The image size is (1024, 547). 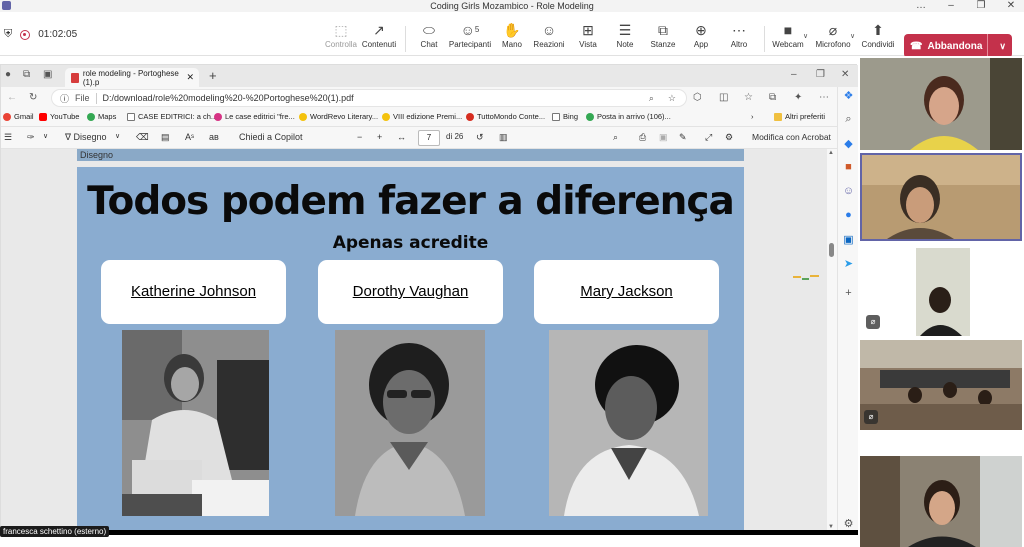 What do you see at coordinates (1002, 46) in the screenshot?
I see `leave-options-chevron-icon: ∨` at bounding box center [1002, 46].